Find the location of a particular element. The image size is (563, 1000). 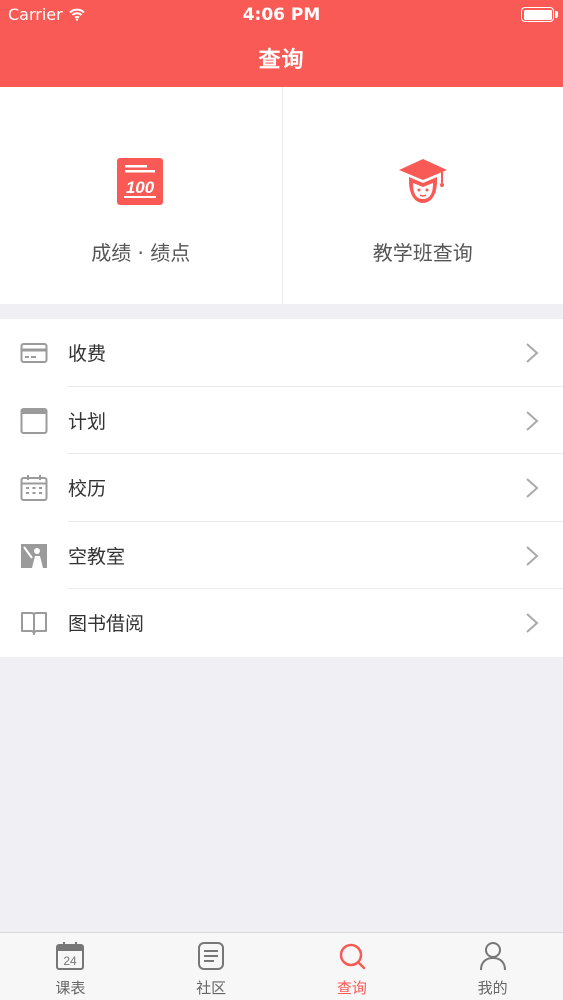

person-icon is located at coordinates (492, 956).